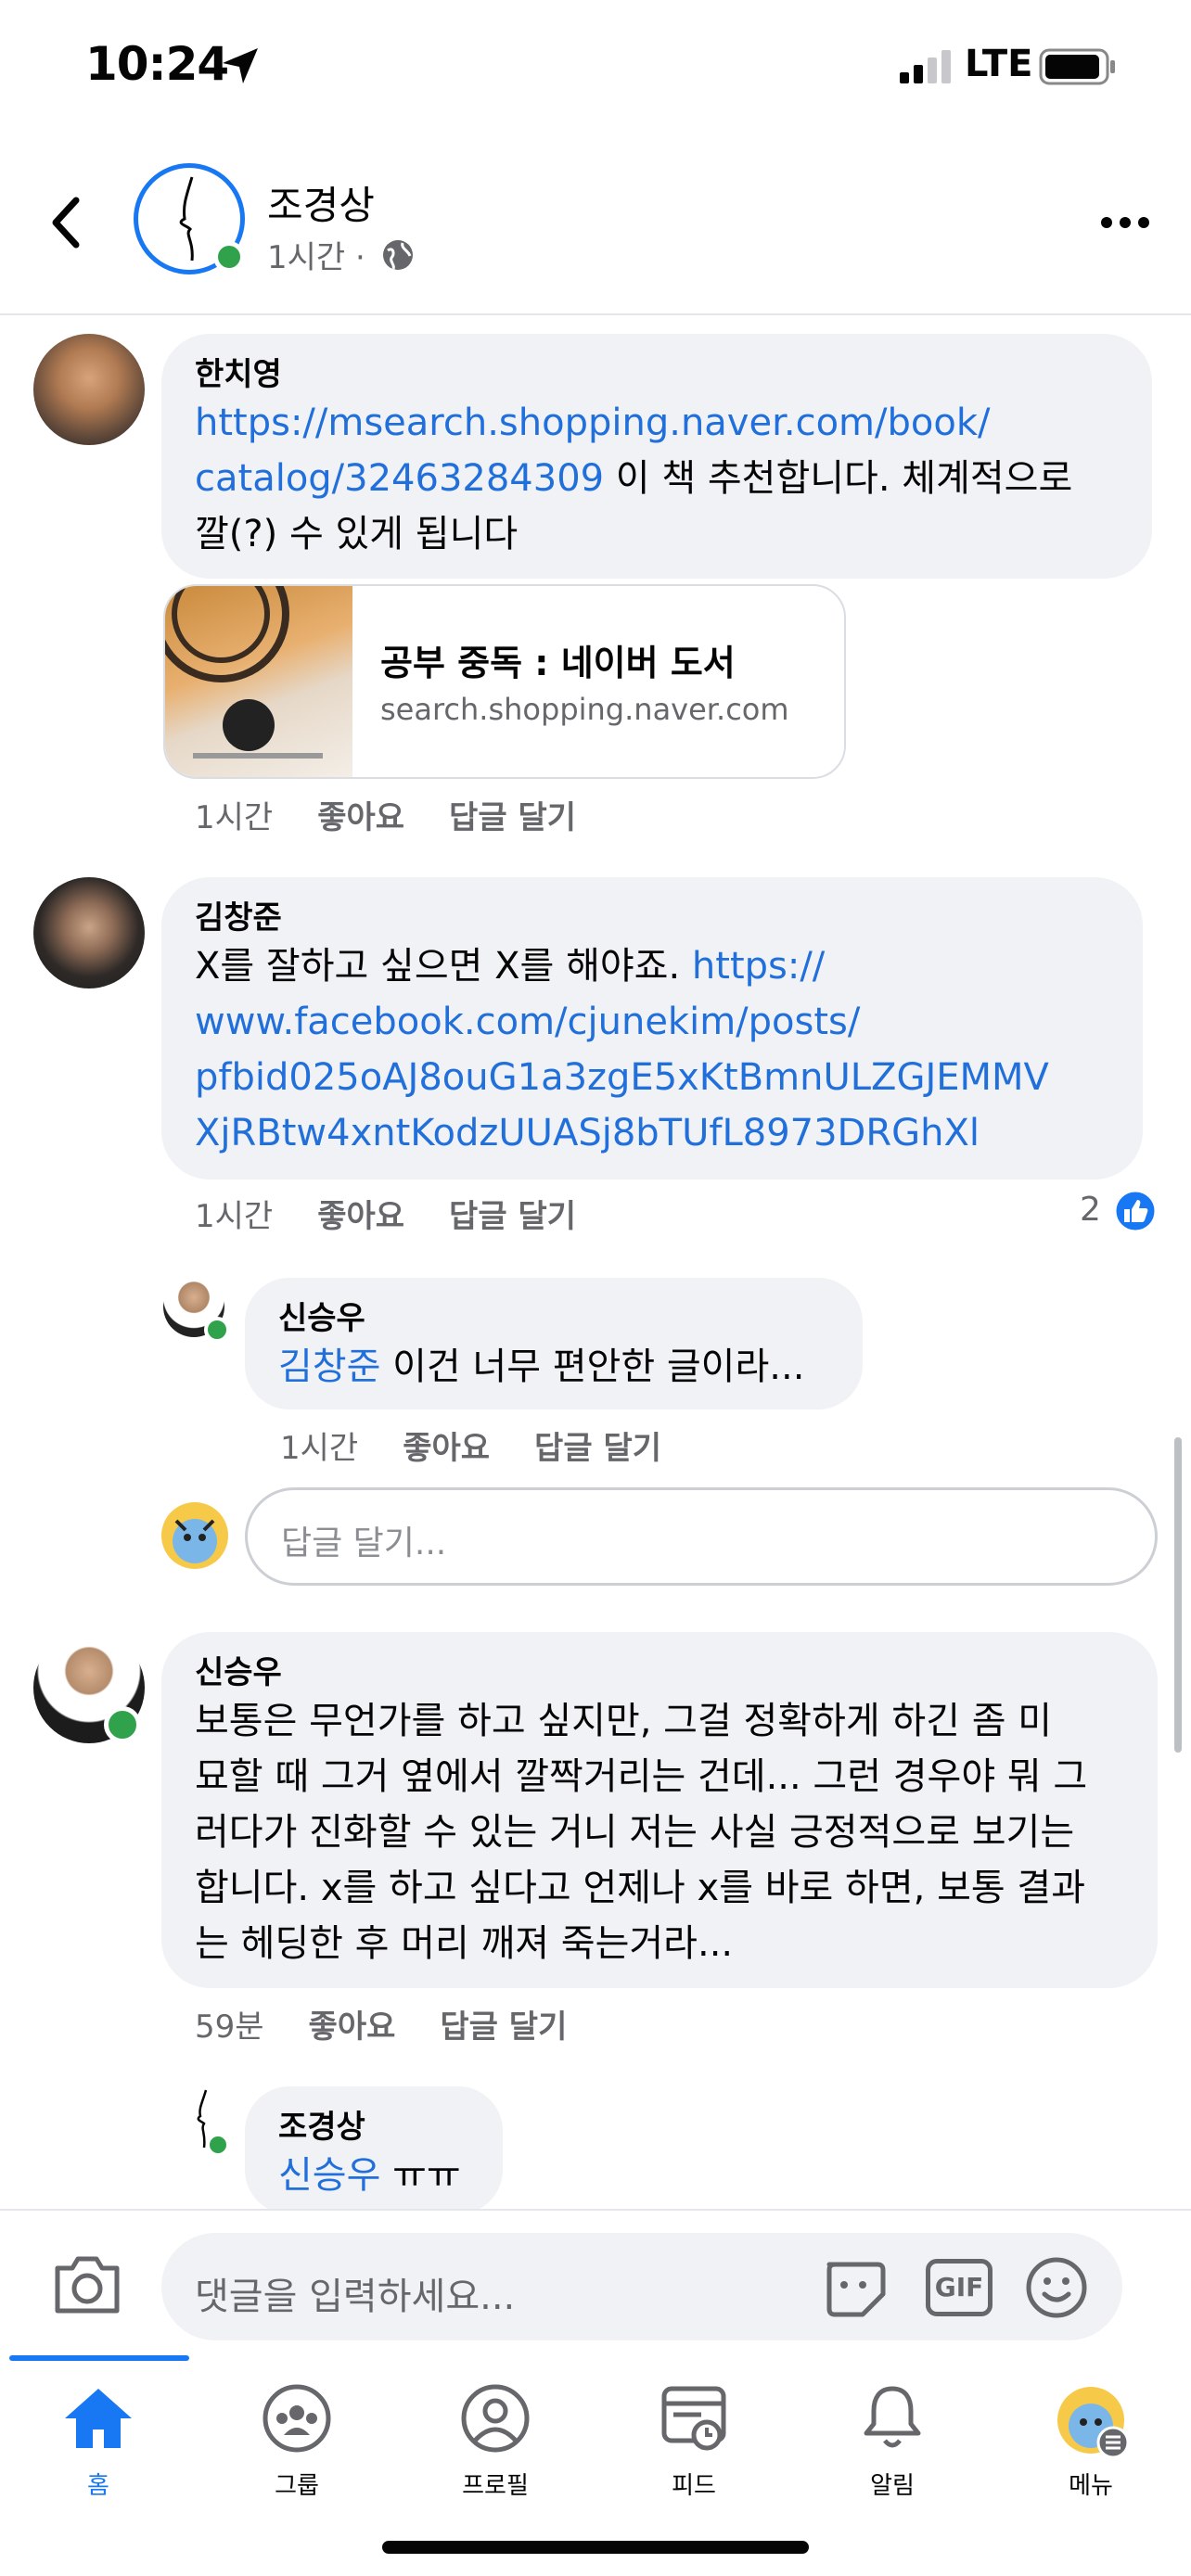 Image resolution: width=1191 pixels, height=2576 pixels. Describe the element at coordinates (959, 2287) in the screenshot. I see `gif-button: GIF` at that location.